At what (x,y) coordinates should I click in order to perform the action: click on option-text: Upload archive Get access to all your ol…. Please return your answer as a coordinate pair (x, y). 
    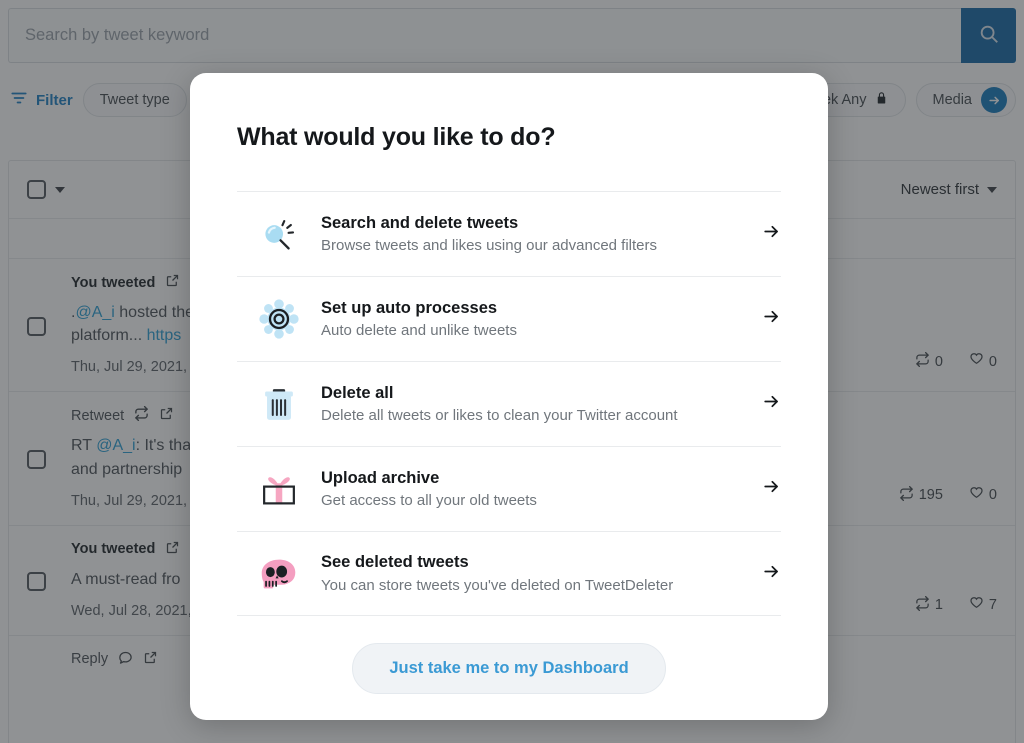
    Looking at the image, I should click on (531, 489).